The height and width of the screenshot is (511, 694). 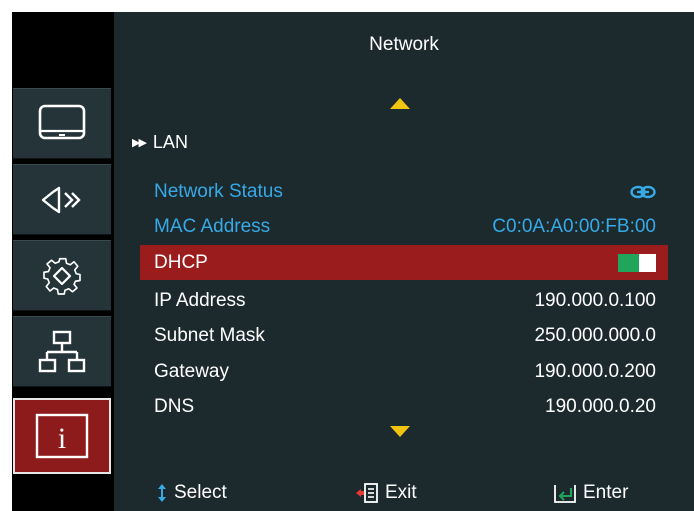 What do you see at coordinates (595, 300) in the screenshot?
I see `row-value: 190.000.0.100` at bounding box center [595, 300].